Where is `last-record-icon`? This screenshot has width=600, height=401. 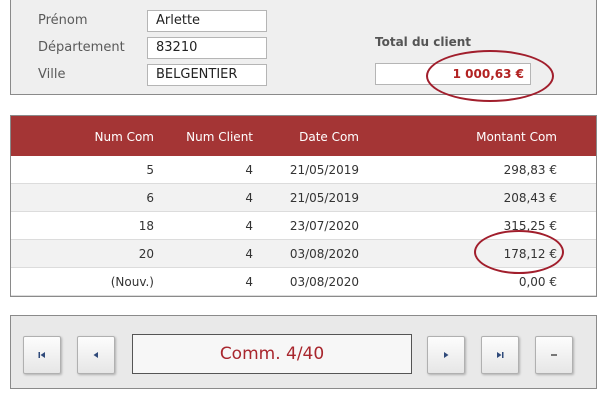 last-record-icon is located at coordinates (500, 355).